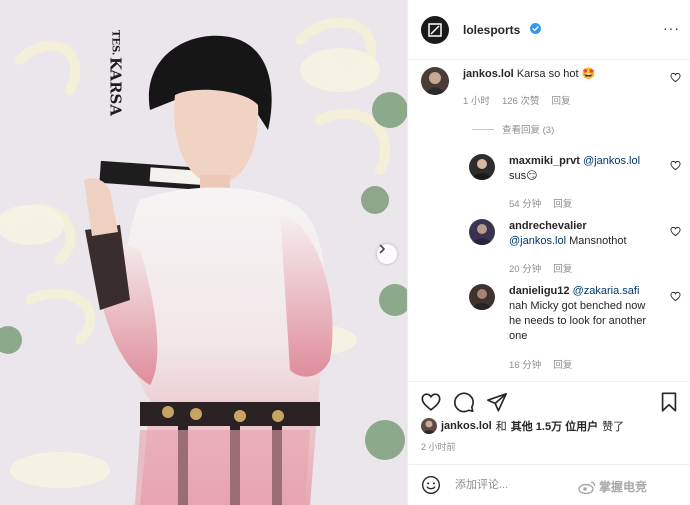  I want to click on view-replies-button: 查看回复 (3), so click(513, 129).